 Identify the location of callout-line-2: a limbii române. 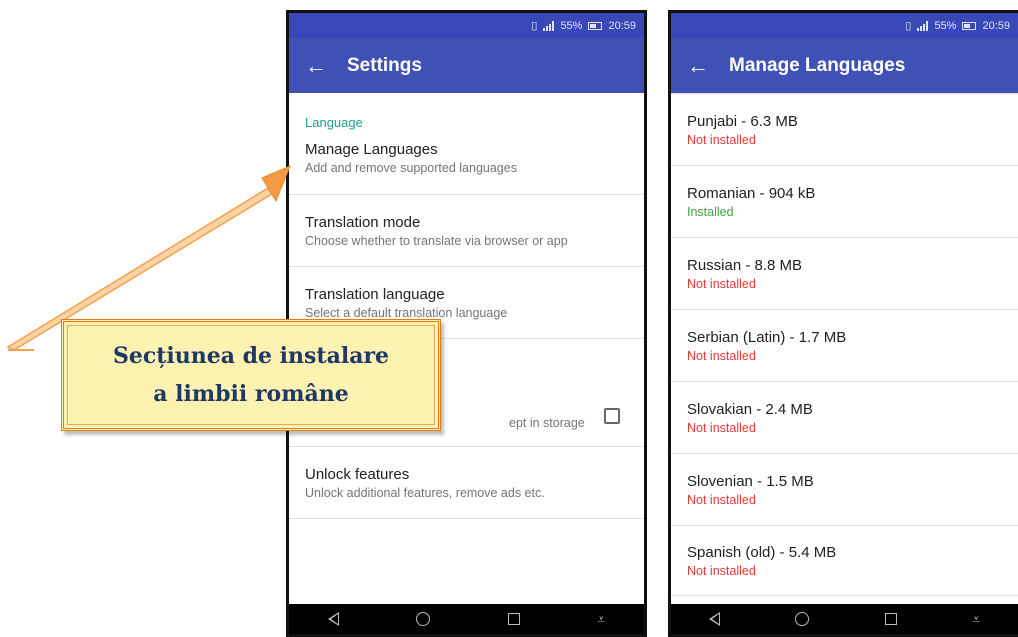
(251, 394).